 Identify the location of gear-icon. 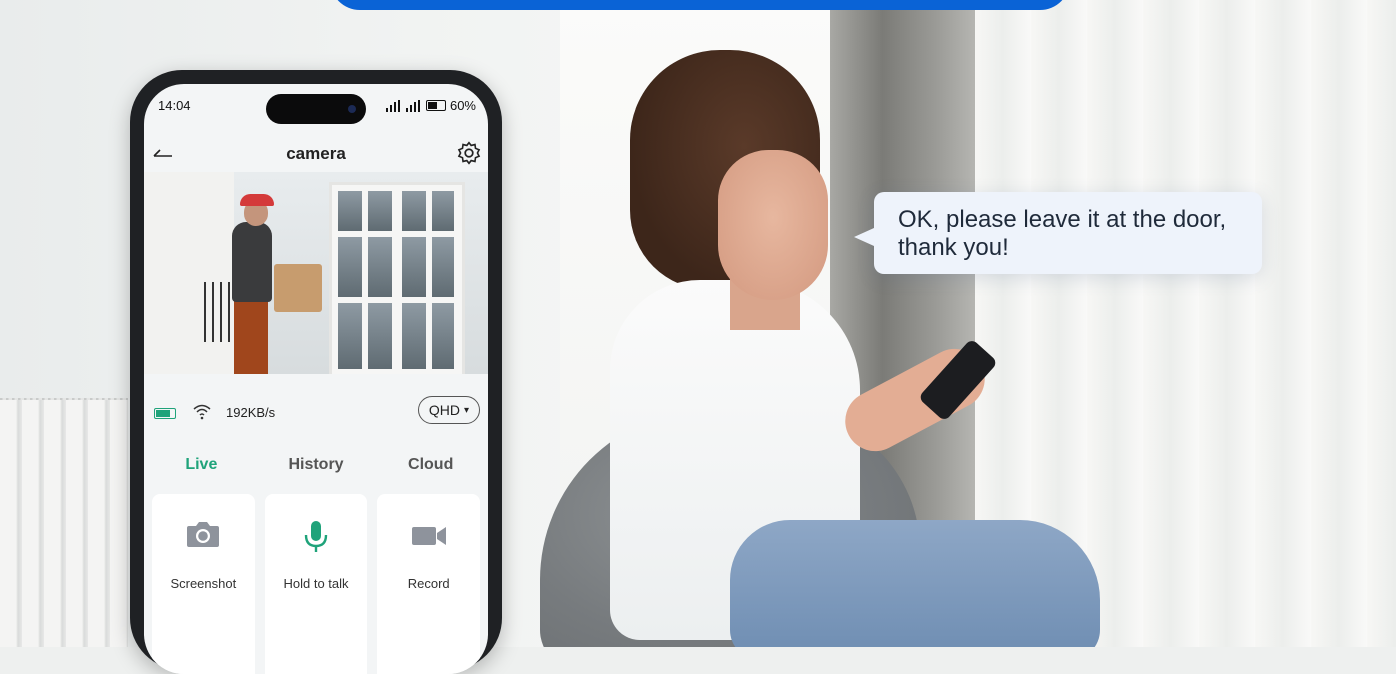
(469, 153).